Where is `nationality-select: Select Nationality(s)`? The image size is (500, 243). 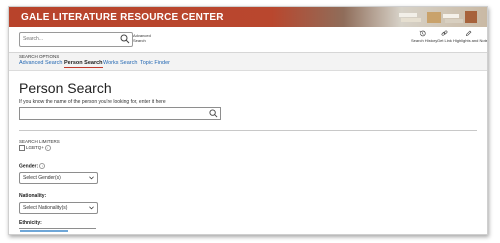
nationality-select: Select Nationality(s) is located at coordinates (58, 208).